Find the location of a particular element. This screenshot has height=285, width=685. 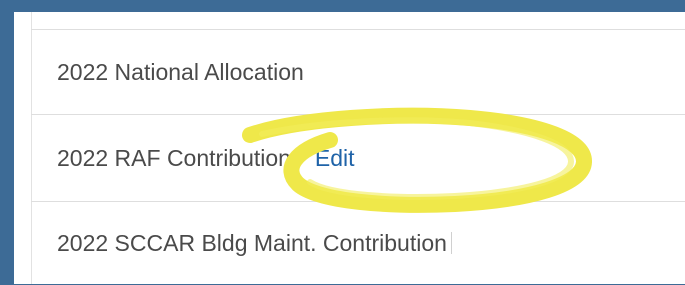

edit-link: Edit is located at coordinates (335, 158).